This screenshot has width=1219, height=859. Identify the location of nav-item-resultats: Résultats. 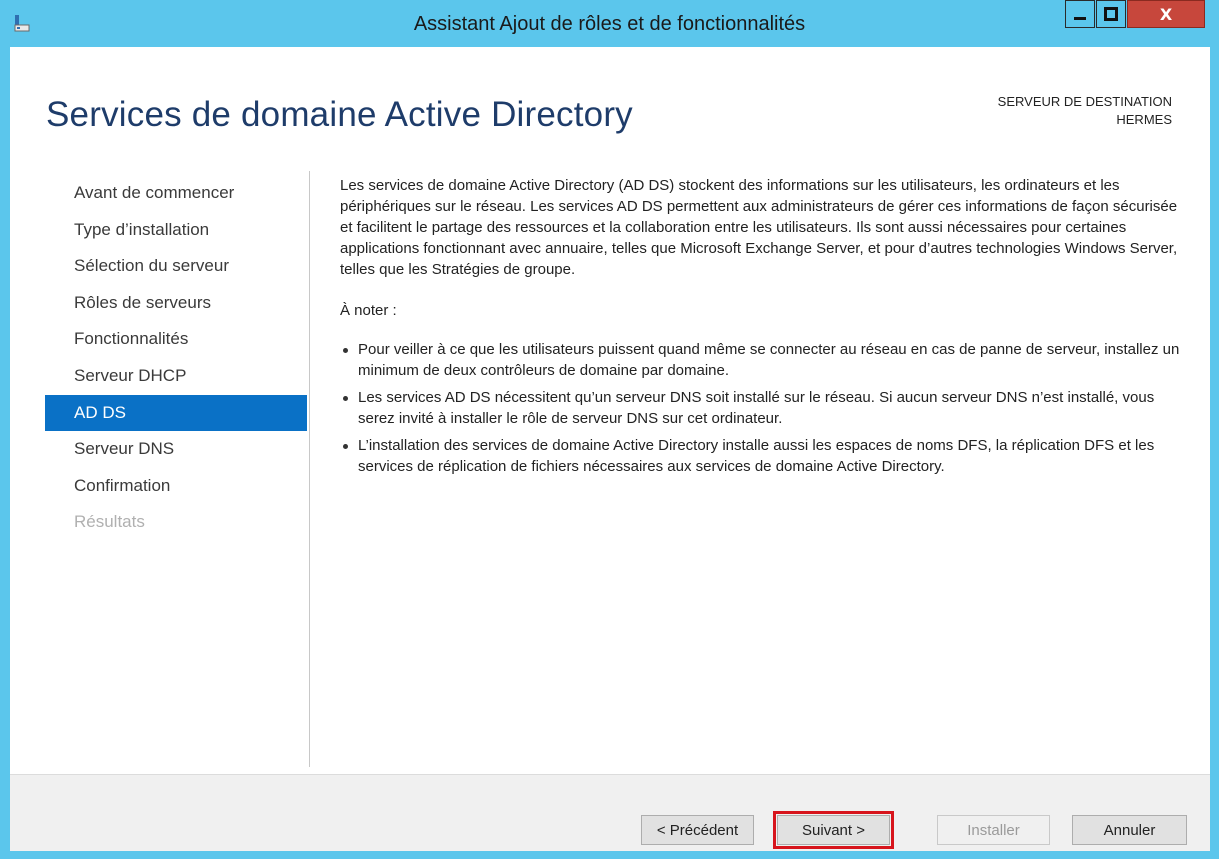
(109, 522).